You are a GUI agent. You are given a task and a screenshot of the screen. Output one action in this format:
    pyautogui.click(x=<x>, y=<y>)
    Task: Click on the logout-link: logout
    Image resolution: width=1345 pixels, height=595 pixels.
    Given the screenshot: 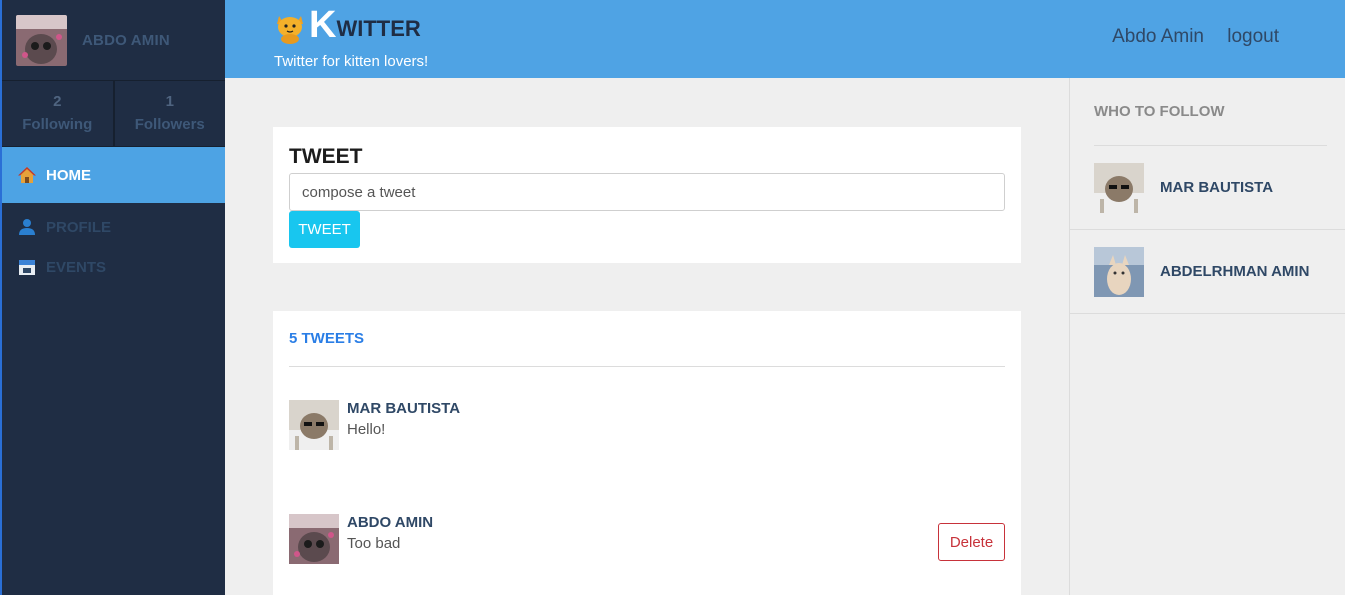 What is the action you would take?
    pyautogui.click(x=1253, y=37)
    